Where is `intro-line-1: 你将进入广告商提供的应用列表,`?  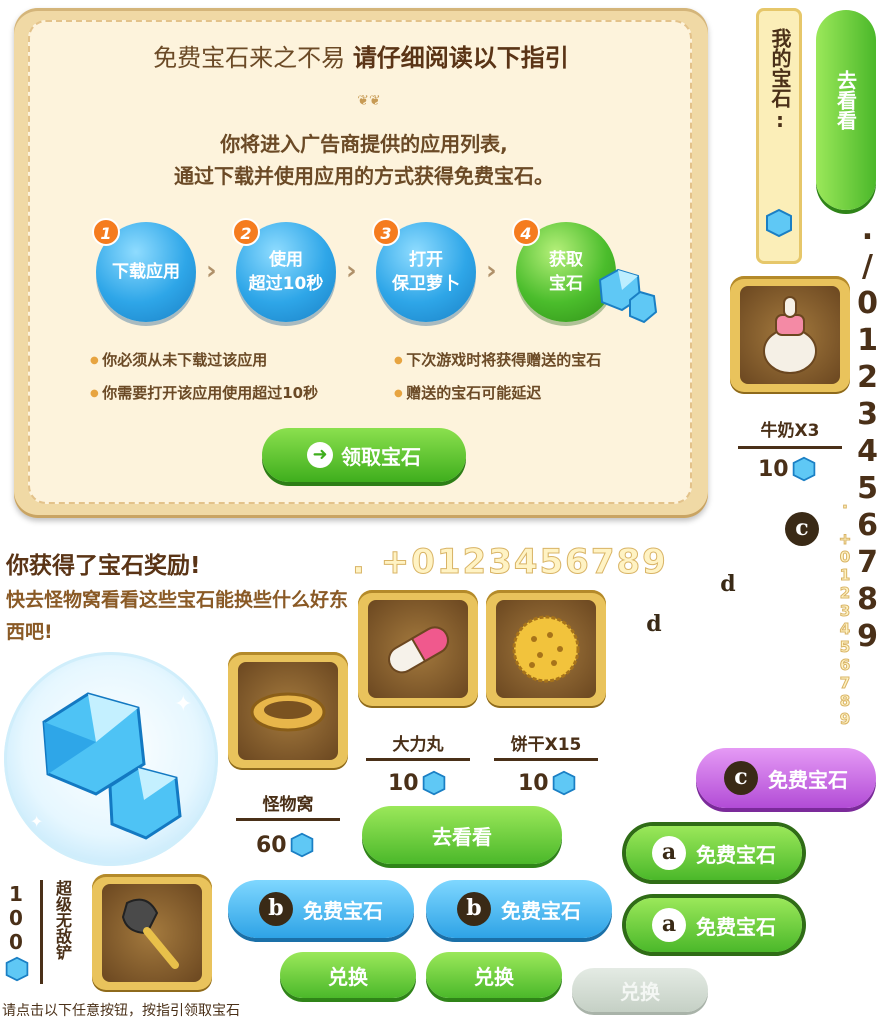
intro-line-1: 你将进入广告商提供的应用列表, is located at coordinates (364, 144).